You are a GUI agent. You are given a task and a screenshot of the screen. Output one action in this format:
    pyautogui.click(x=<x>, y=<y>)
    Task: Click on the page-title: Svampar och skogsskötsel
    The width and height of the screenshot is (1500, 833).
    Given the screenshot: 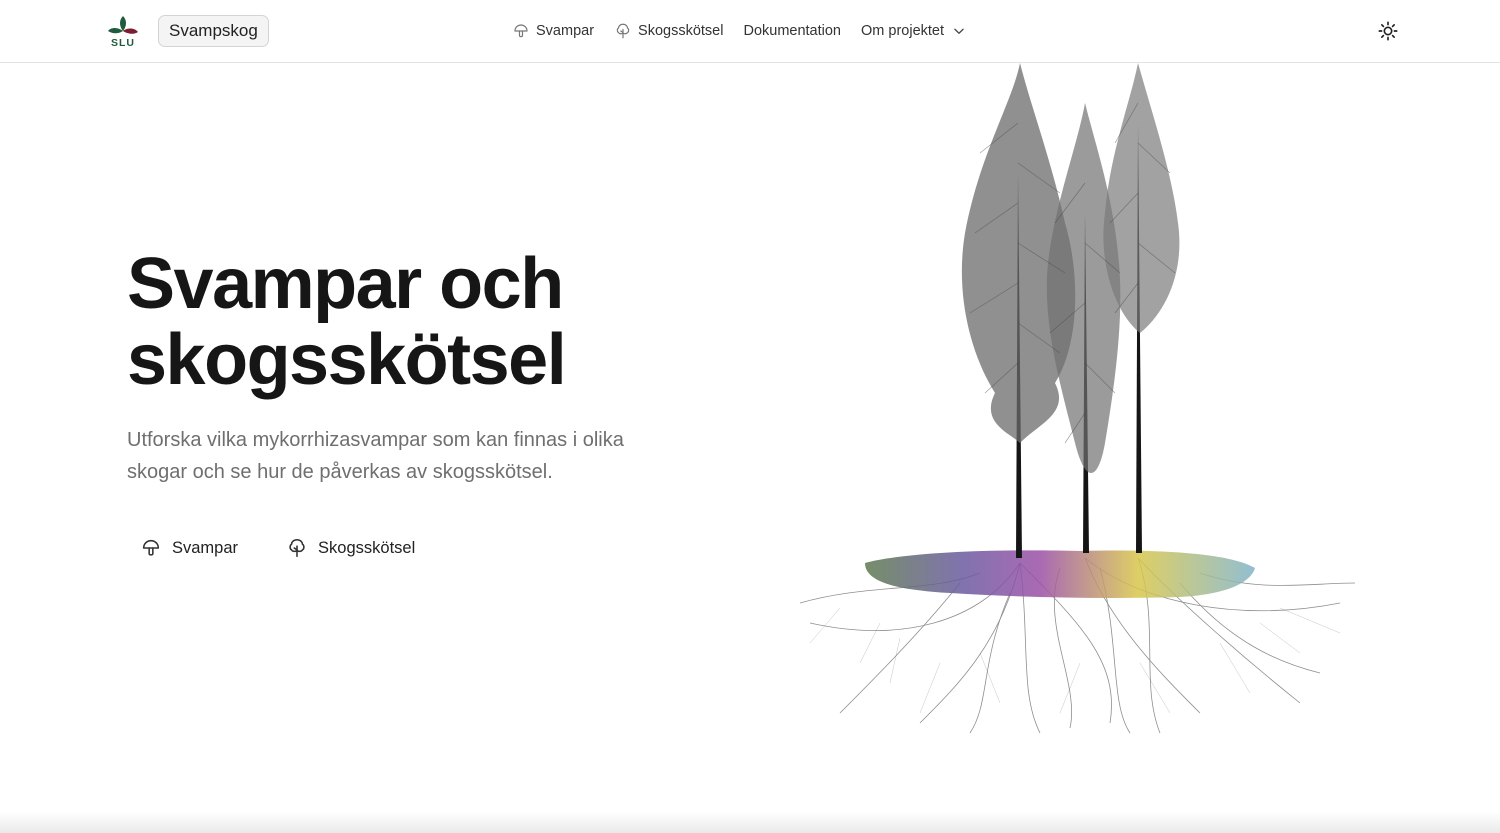 What is the action you would take?
    pyautogui.click(x=437, y=322)
    